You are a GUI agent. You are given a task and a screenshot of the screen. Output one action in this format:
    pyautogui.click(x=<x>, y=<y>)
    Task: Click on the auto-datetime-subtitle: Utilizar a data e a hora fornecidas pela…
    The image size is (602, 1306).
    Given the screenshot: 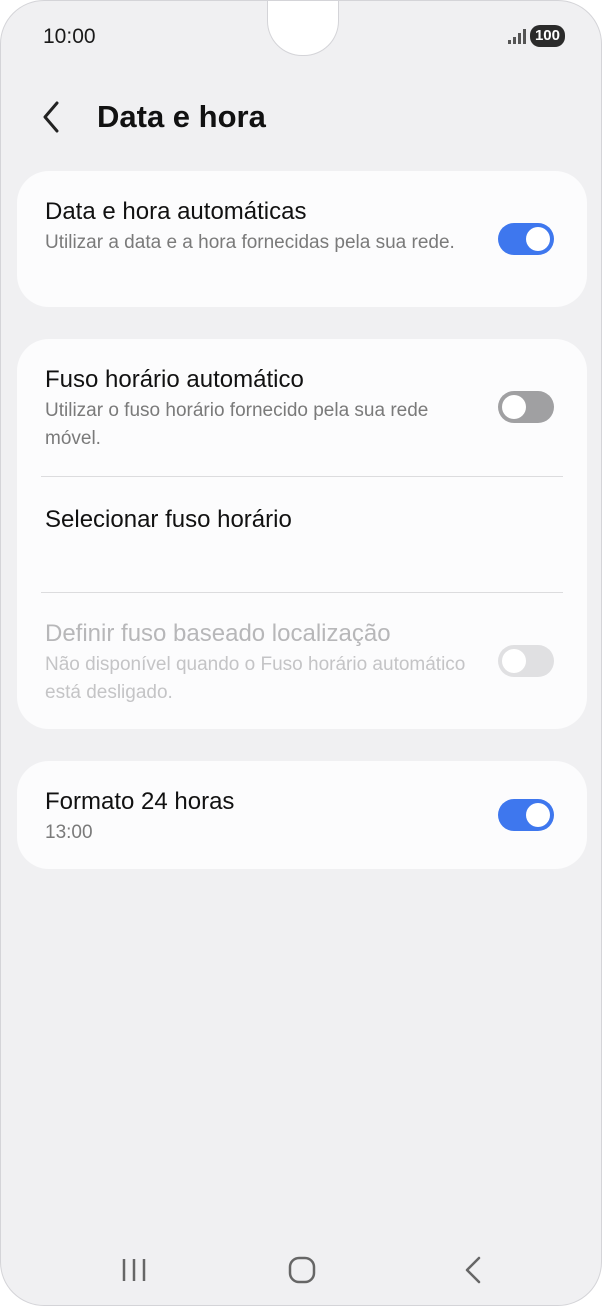 What is the action you would take?
    pyautogui.click(x=250, y=242)
    